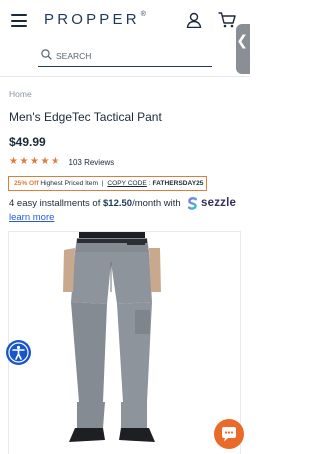 Image resolution: width=320 pixels, height=454 pixels. What do you see at coordinates (131, 56) in the screenshot?
I see `search-input` at bounding box center [131, 56].